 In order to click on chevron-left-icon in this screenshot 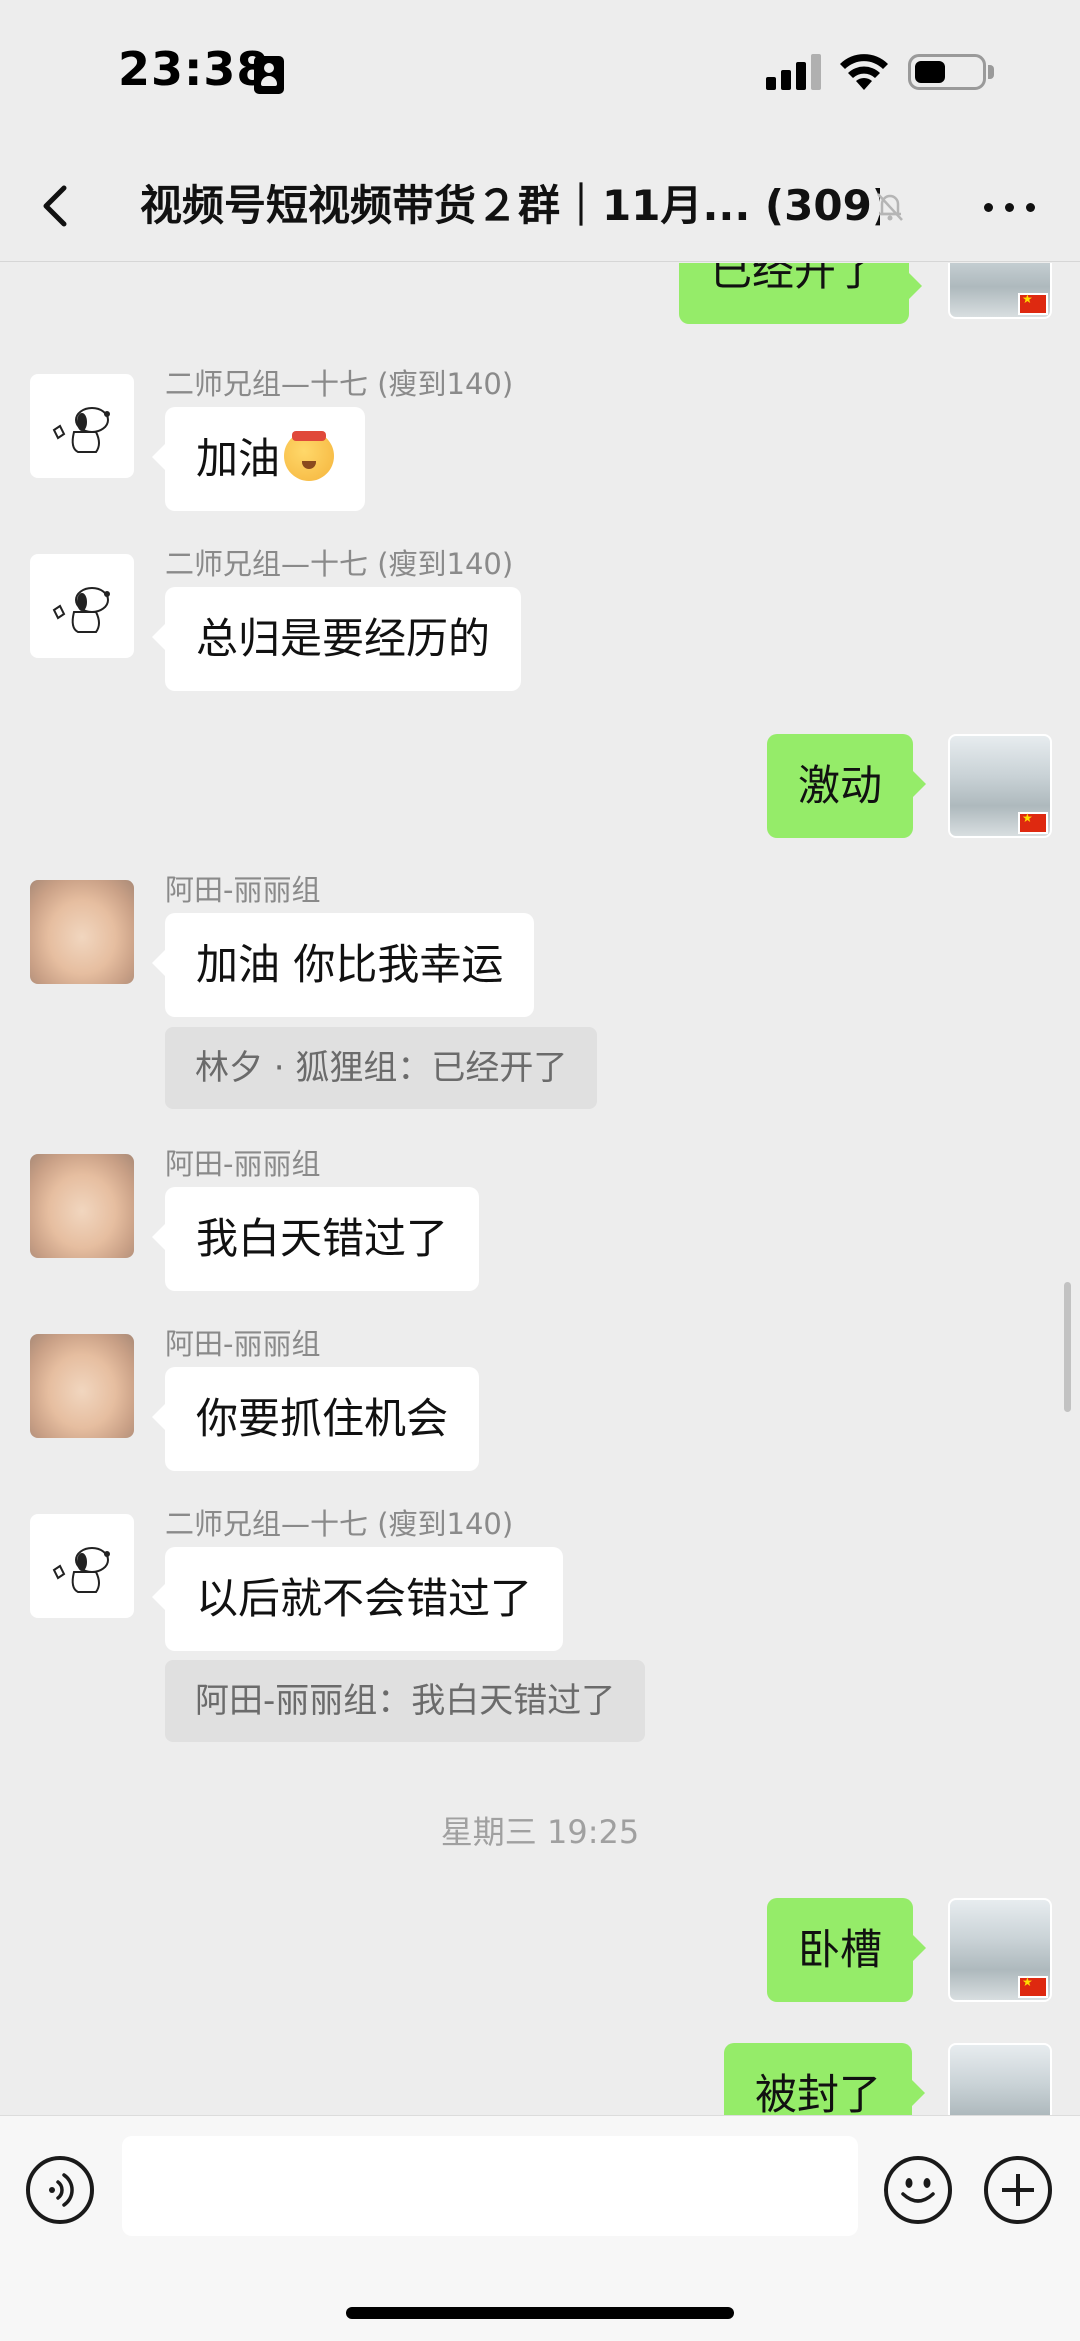, I will do `click(58, 206)`.